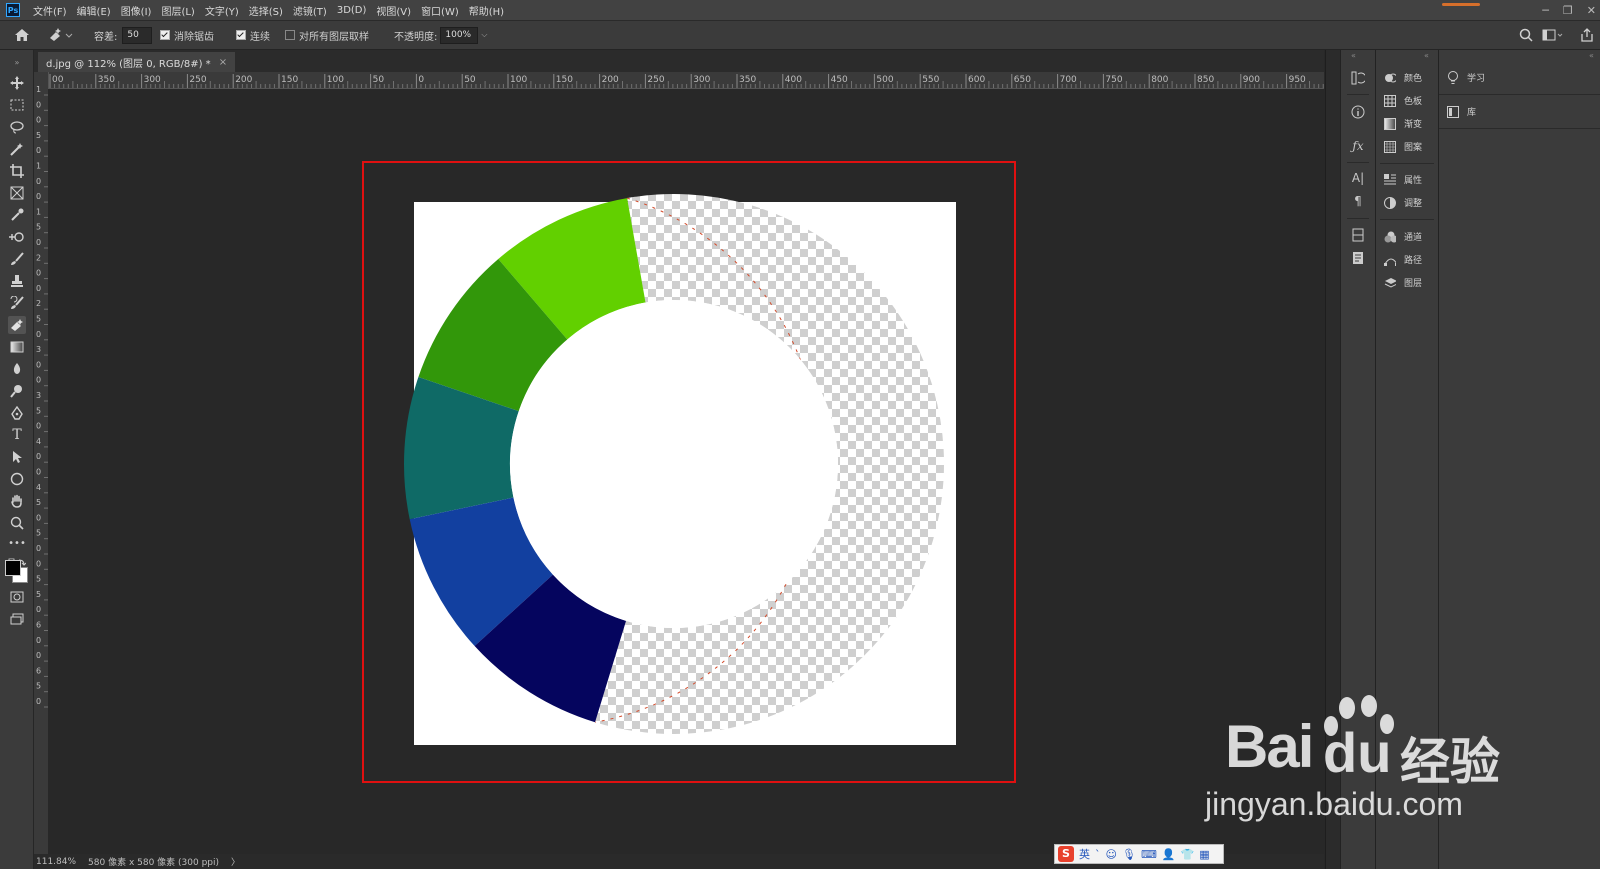 The width and height of the screenshot is (1600, 869). What do you see at coordinates (17, 62) in the screenshot?
I see `expand-toolbox-icon: »` at bounding box center [17, 62].